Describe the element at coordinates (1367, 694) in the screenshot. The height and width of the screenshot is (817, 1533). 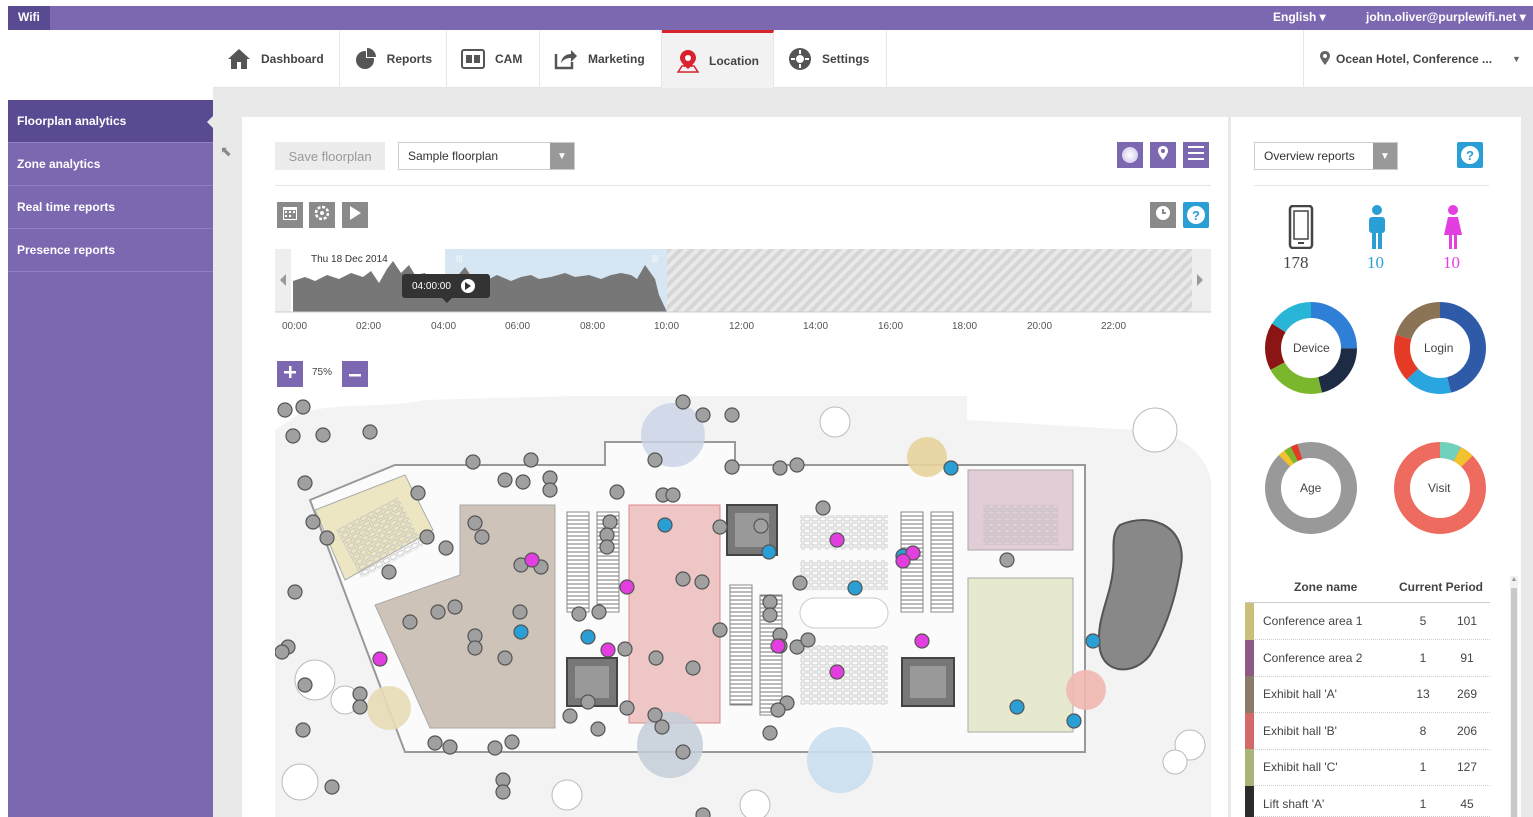
I see `table-row: Exhibit hall 'A' 13 269` at that location.